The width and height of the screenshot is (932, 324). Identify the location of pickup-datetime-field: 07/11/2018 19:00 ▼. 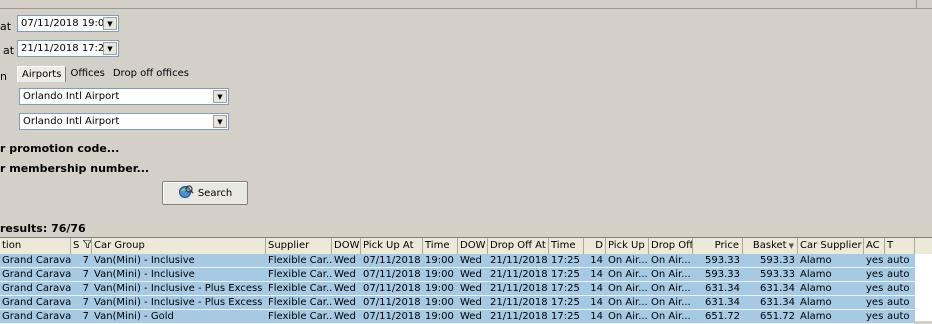
(68, 23).